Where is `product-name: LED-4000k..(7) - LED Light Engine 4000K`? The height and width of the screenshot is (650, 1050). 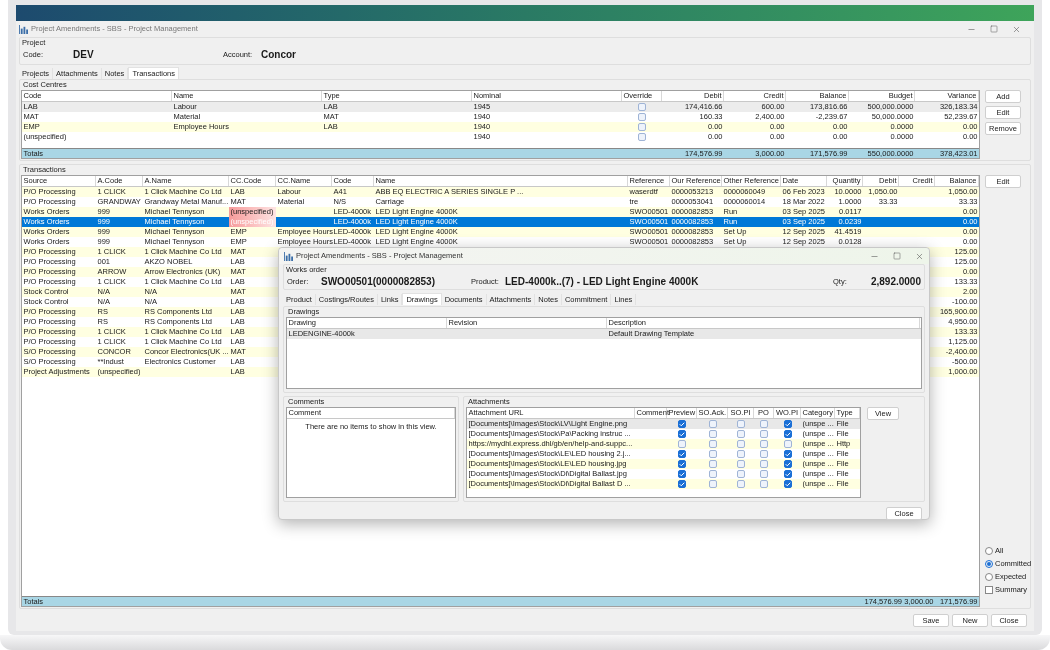
product-name: LED-4000k..(7) - LED Light Engine 4000K is located at coordinates (602, 281).